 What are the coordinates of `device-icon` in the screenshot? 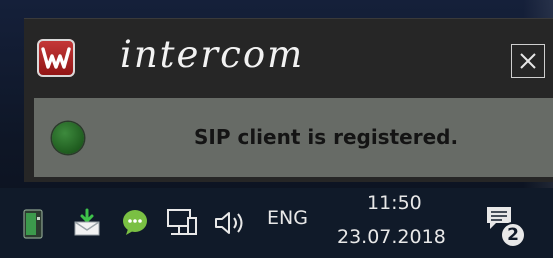 It's located at (33, 224).